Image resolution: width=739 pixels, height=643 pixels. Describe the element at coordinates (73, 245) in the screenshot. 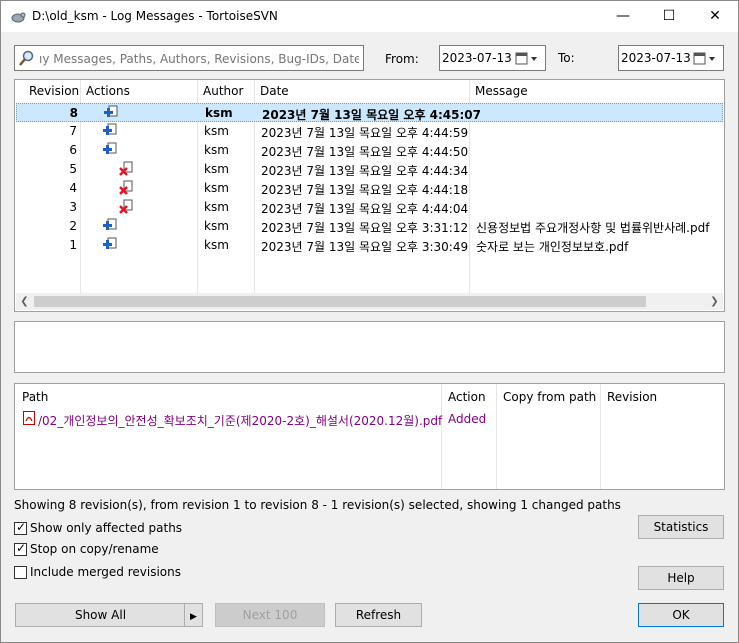

I see `revision-cell: 1` at that location.